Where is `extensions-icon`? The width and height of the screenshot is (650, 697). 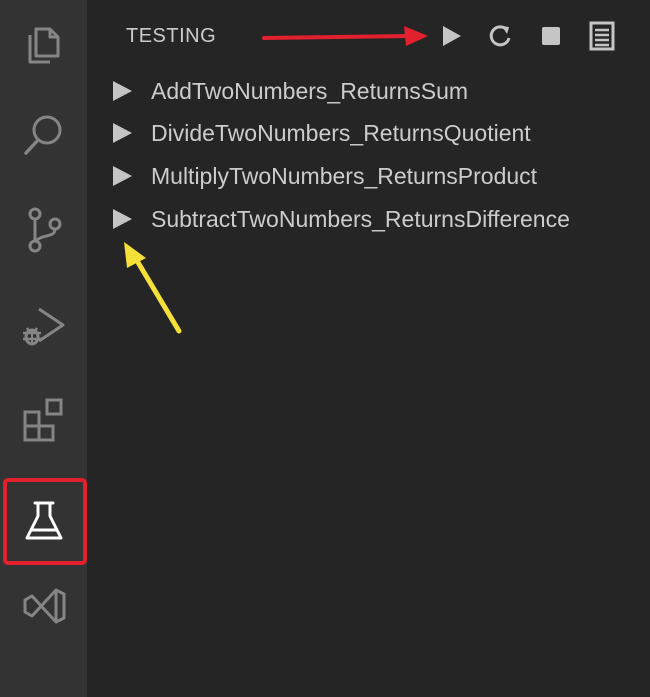
extensions-icon is located at coordinates (42, 420).